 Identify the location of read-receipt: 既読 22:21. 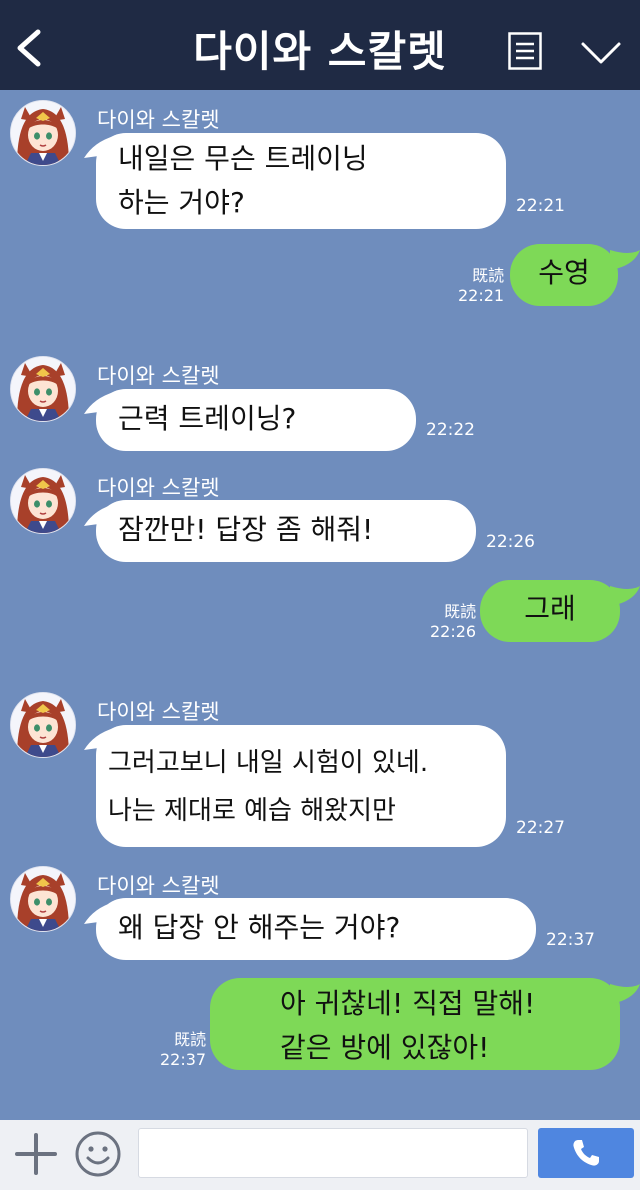
(481, 285).